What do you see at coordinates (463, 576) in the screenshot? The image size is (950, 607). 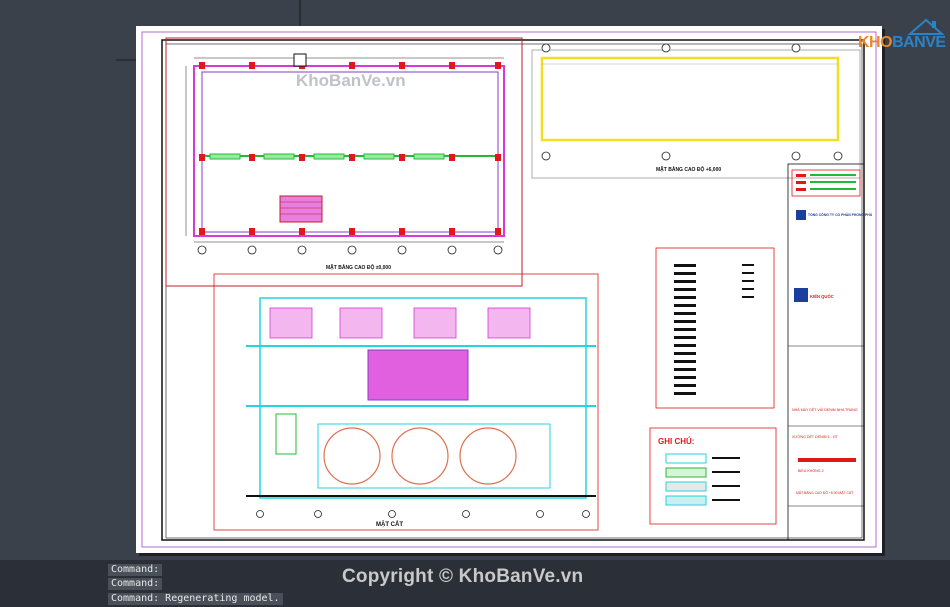 I see `copyright-watermark: Copyright © KhoBanVe.vn` at bounding box center [463, 576].